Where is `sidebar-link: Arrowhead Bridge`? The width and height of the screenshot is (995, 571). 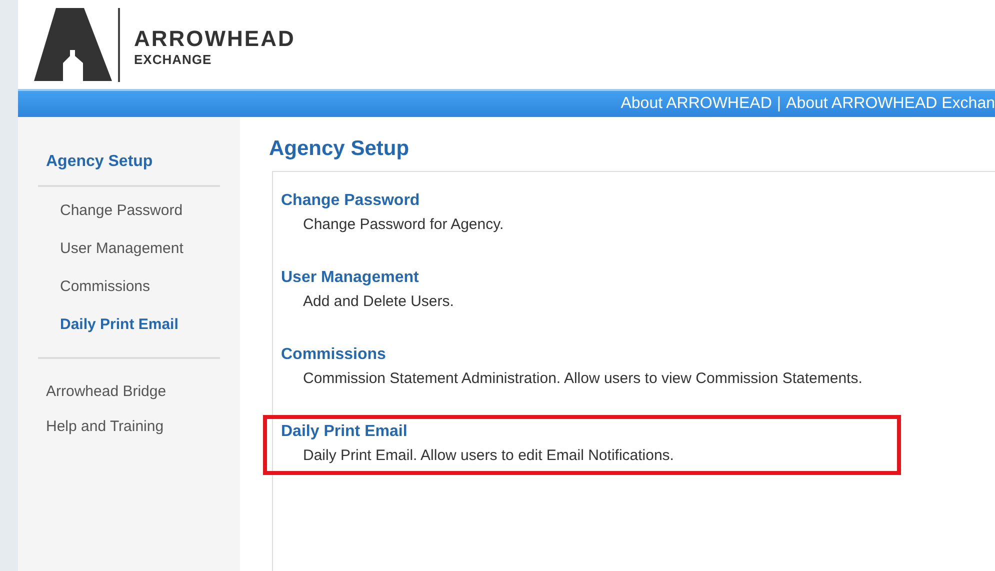
sidebar-link: Arrowhead Bridge is located at coordinates (129, 390).